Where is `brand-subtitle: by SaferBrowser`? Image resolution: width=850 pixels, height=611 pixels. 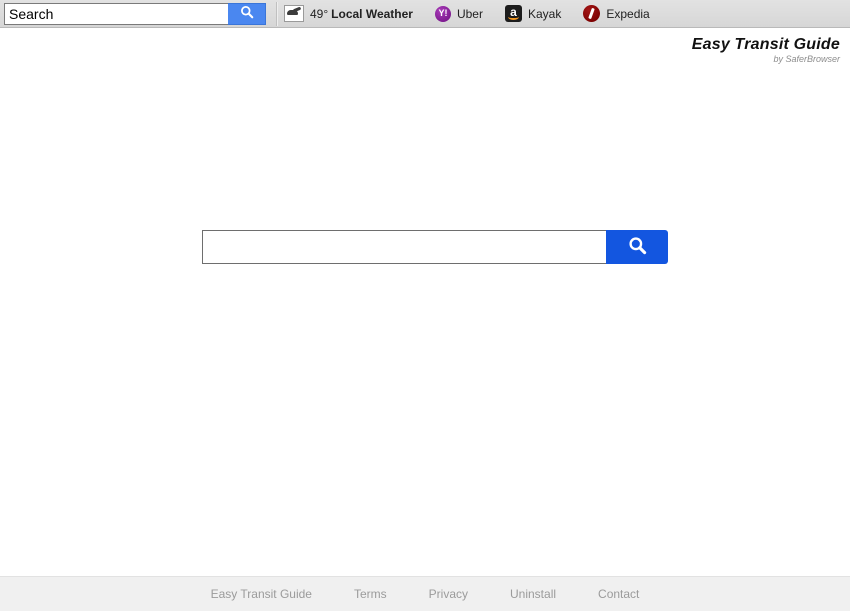 brand-subtitle: by SaferBrowser is located at coordinates (806, 59).